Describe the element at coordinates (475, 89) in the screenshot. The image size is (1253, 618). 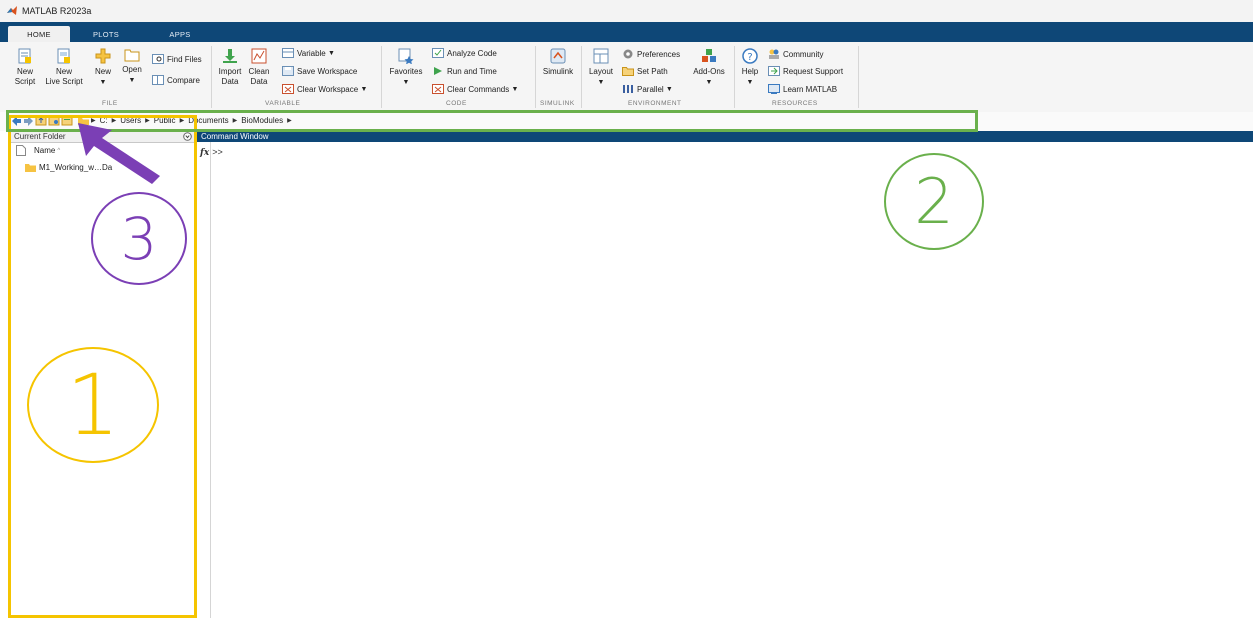
I see `clear-commands-button: Clear Commands ▼` at that location.